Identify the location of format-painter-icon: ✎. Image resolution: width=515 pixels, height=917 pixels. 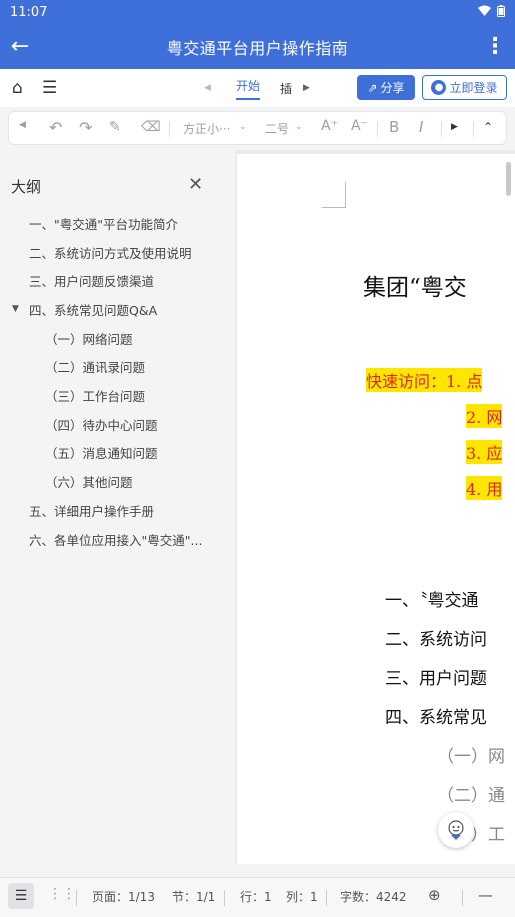
(115, 127).